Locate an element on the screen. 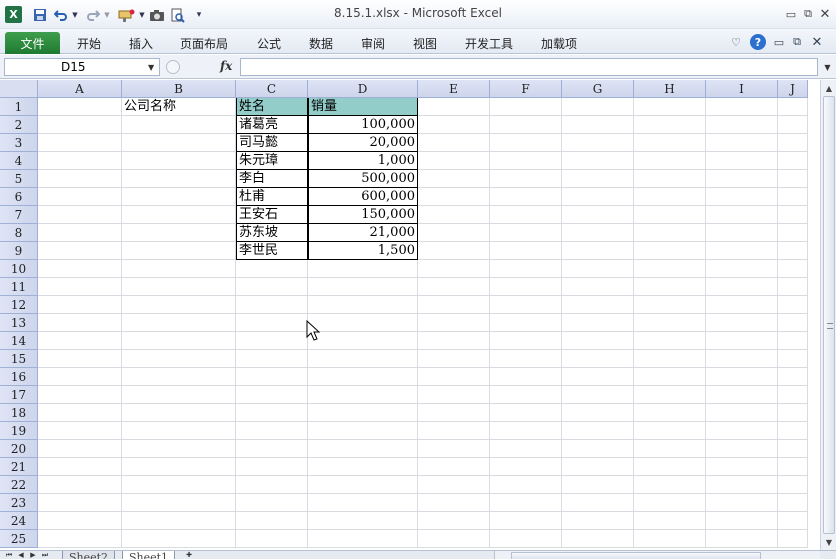 The image size is (836, 559). cell-b22 is located at coordinates (179, 485).